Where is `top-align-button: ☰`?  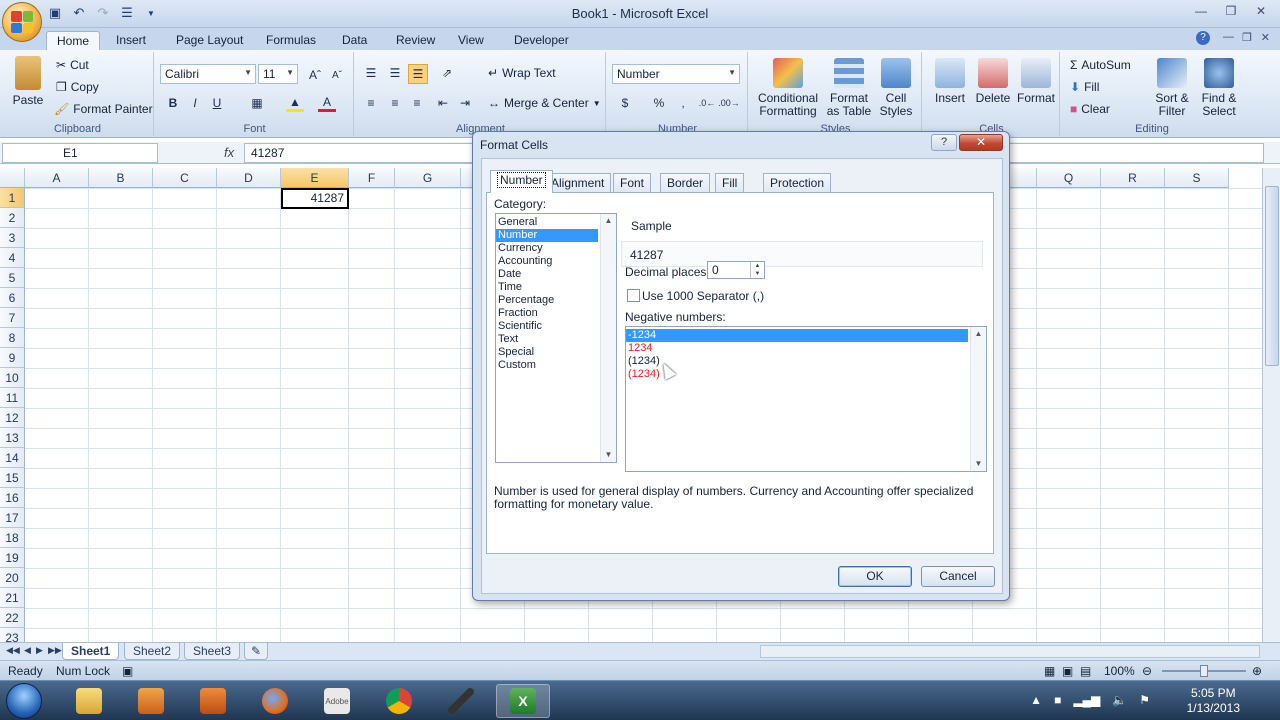
top-align-button: ☰ is located at coordinates (371, 73).